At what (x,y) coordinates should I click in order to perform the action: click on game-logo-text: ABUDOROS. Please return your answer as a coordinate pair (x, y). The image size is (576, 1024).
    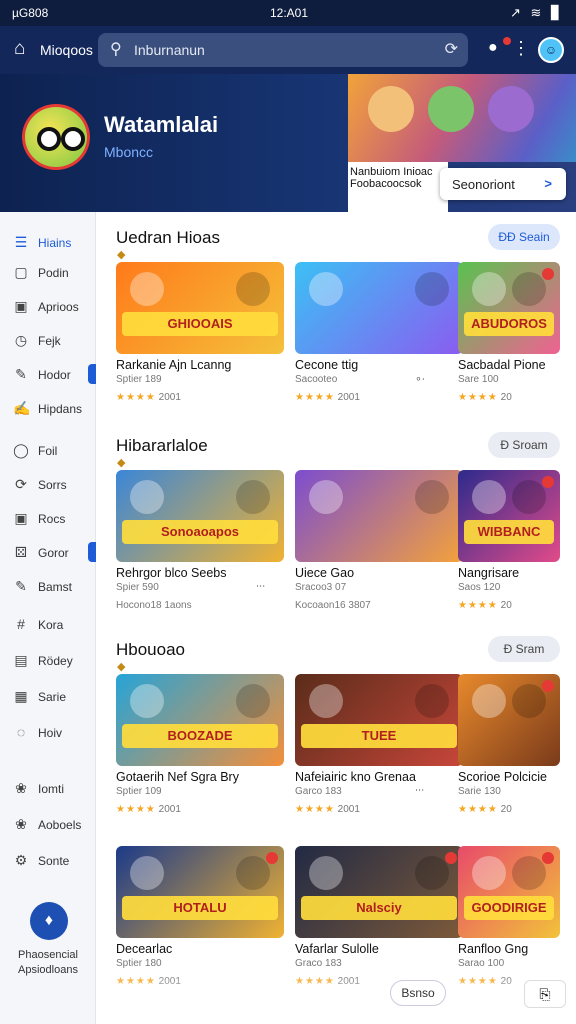
    Looking at the image, I should click on (509, 324).